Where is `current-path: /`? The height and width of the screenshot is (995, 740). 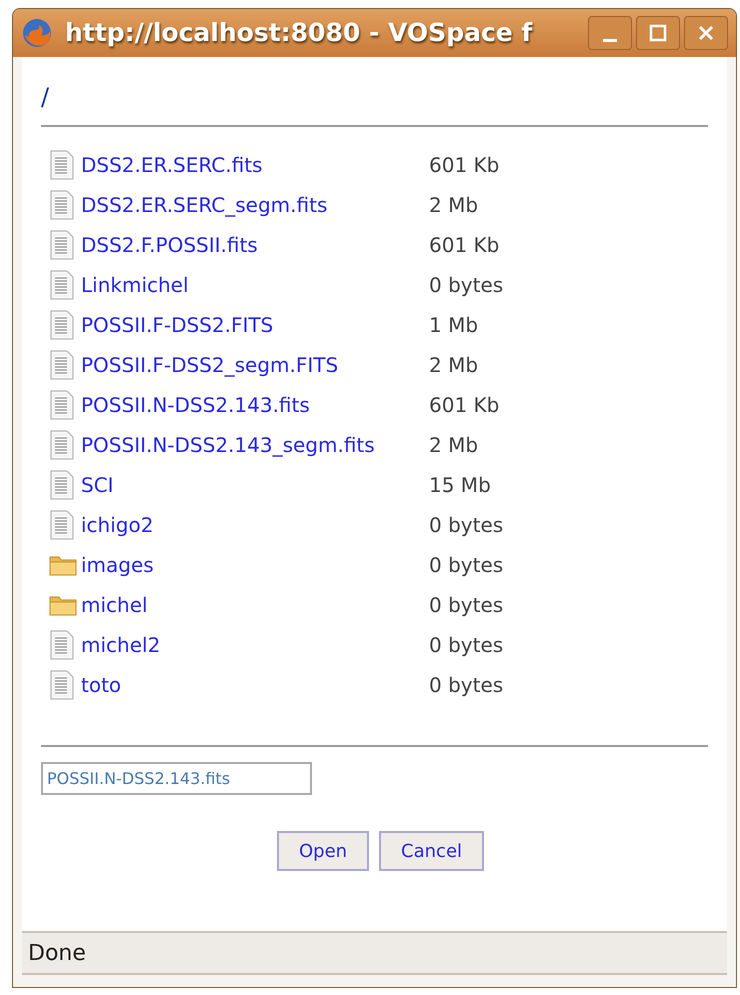
current-path: / is located at coordinates (45, 96).